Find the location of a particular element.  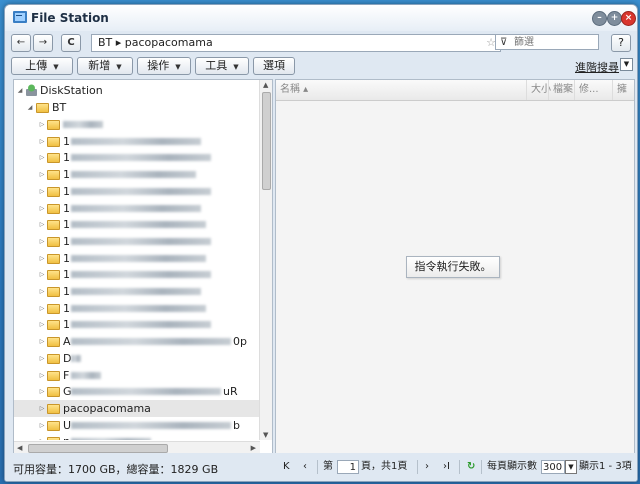

scroll-down-icon: ▼ is located at coordinates (265, 435).